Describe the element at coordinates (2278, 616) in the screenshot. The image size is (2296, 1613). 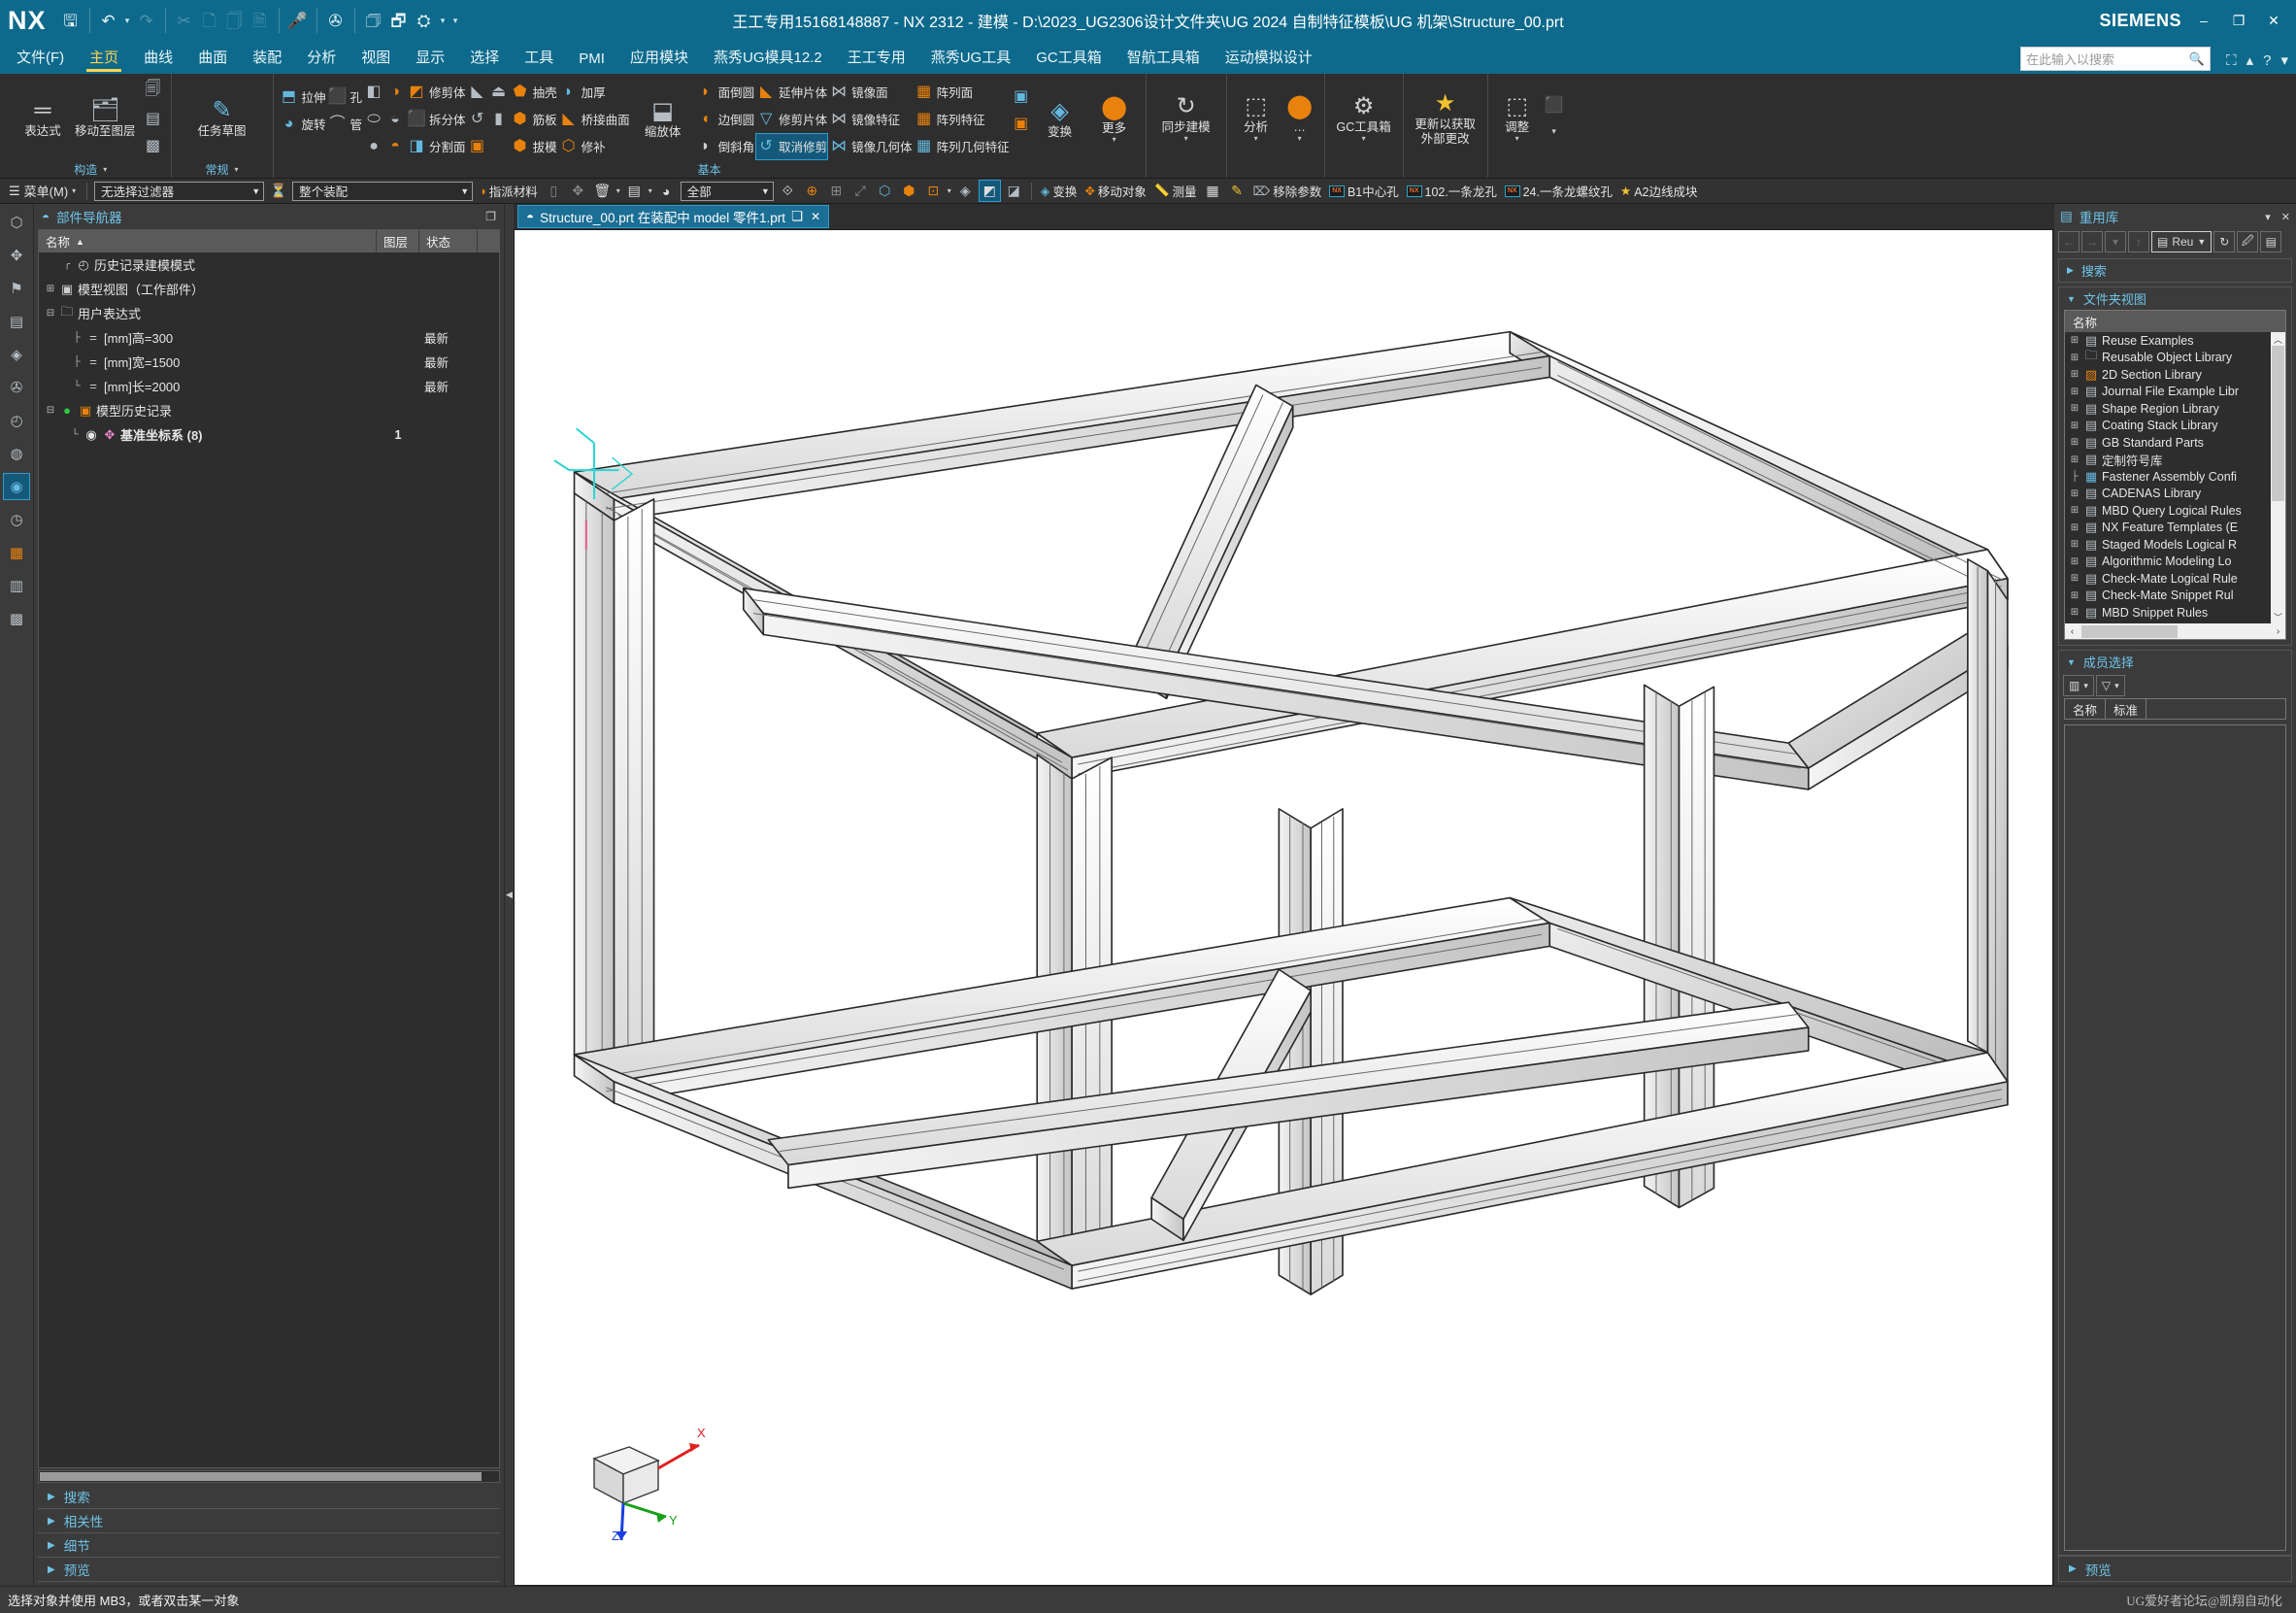
I see `scroll-down-icon: ﹀` at that location.